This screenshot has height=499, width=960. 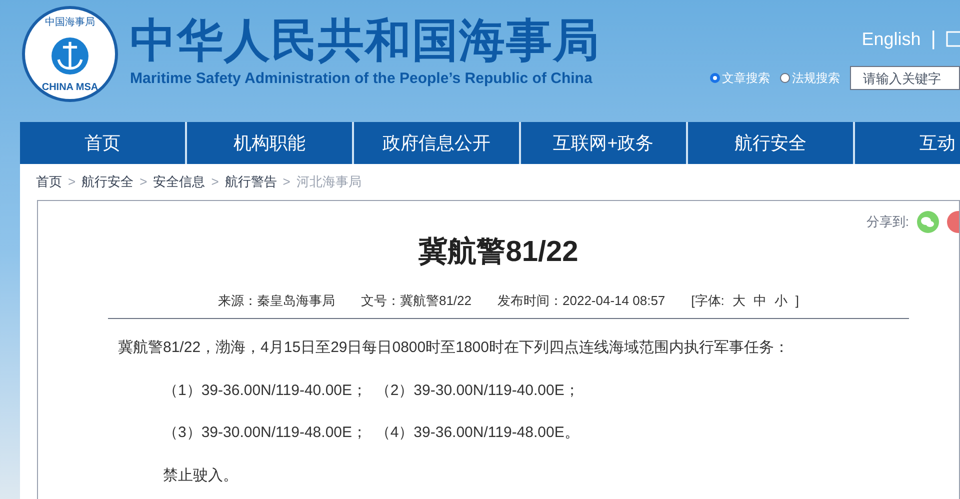 What do you see at coordinates (108, 182) in the screenshot?
I see `breadcrumb-link: 航行安全` at bounding box center [108, 182].